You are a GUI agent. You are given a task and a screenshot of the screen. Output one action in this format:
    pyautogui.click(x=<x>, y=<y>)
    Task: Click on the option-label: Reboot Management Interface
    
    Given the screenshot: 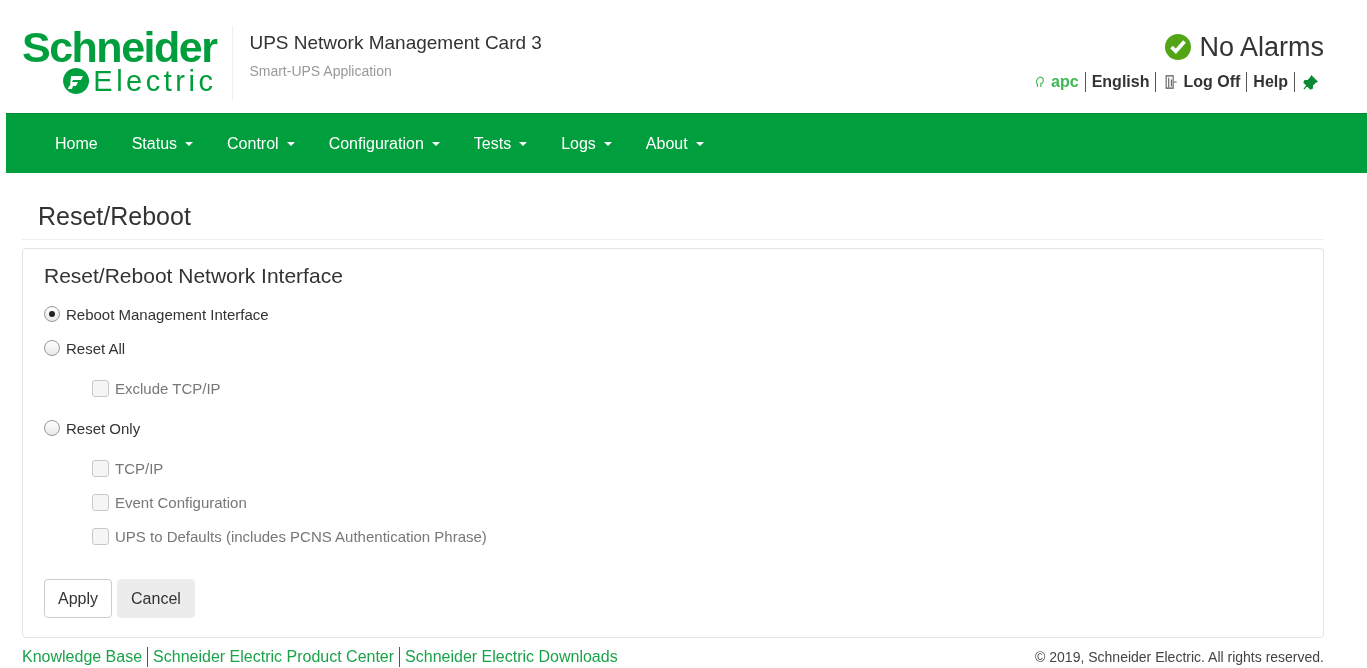 What is the action you would take?
    pyautogui.click(x=167, y=314)
    